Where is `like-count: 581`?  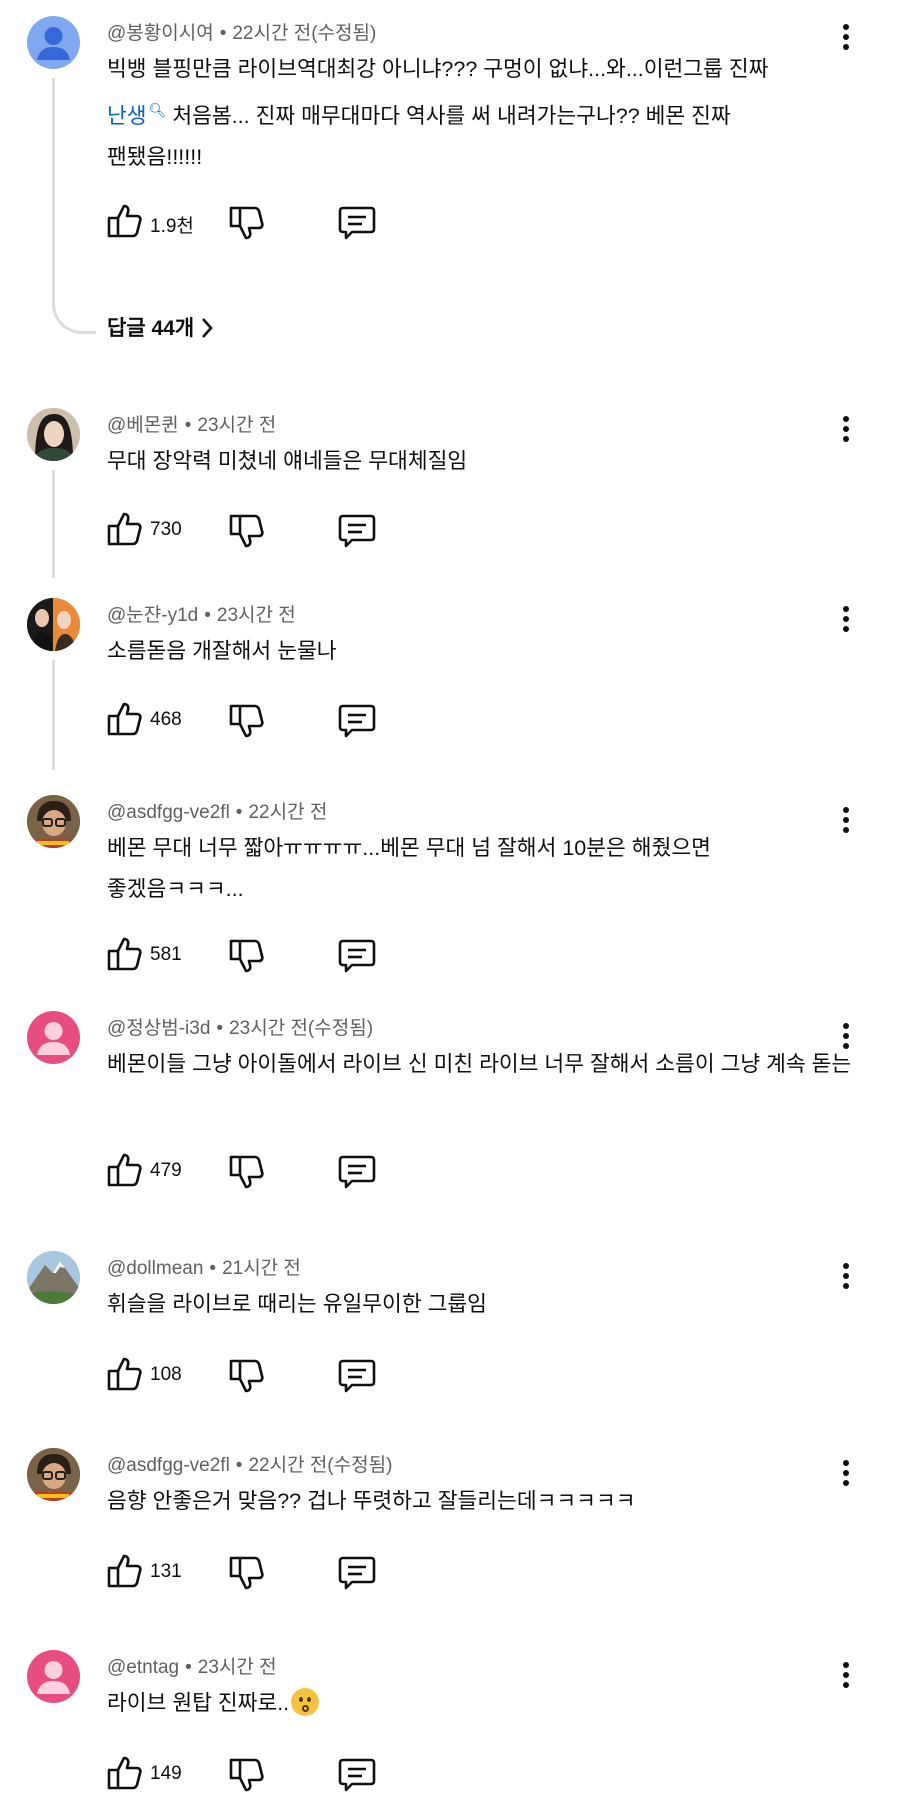
like-count: 581 is located at coordinates (166, 954).